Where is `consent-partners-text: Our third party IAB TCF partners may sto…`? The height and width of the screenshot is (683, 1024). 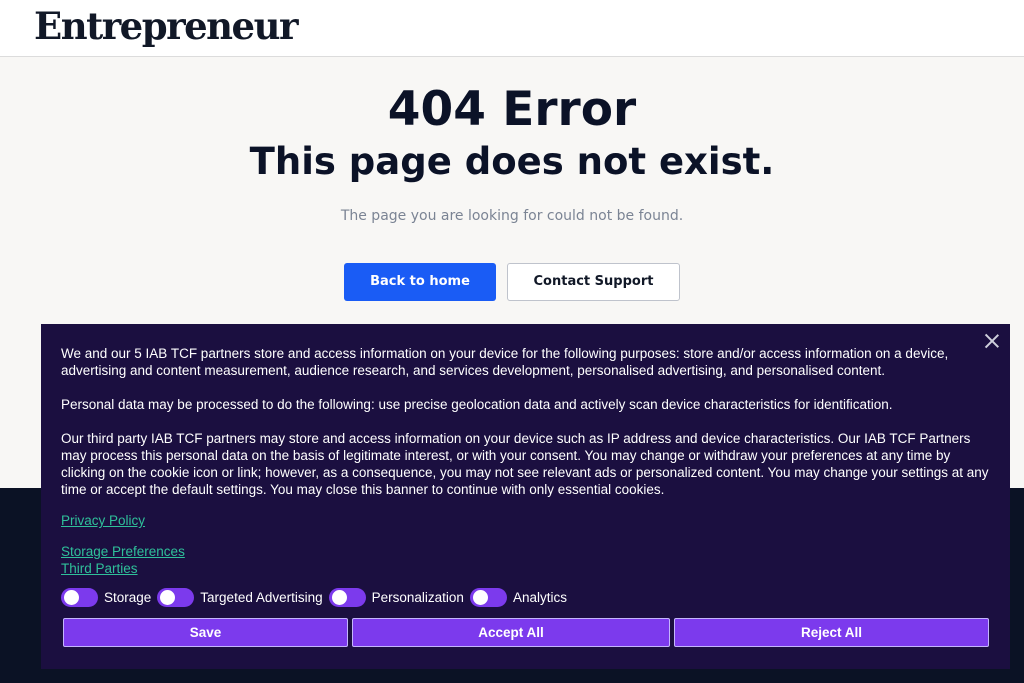
consent-partners-text: Our third party IAB TCF partners may sto… is located at coordinates (525, 464).